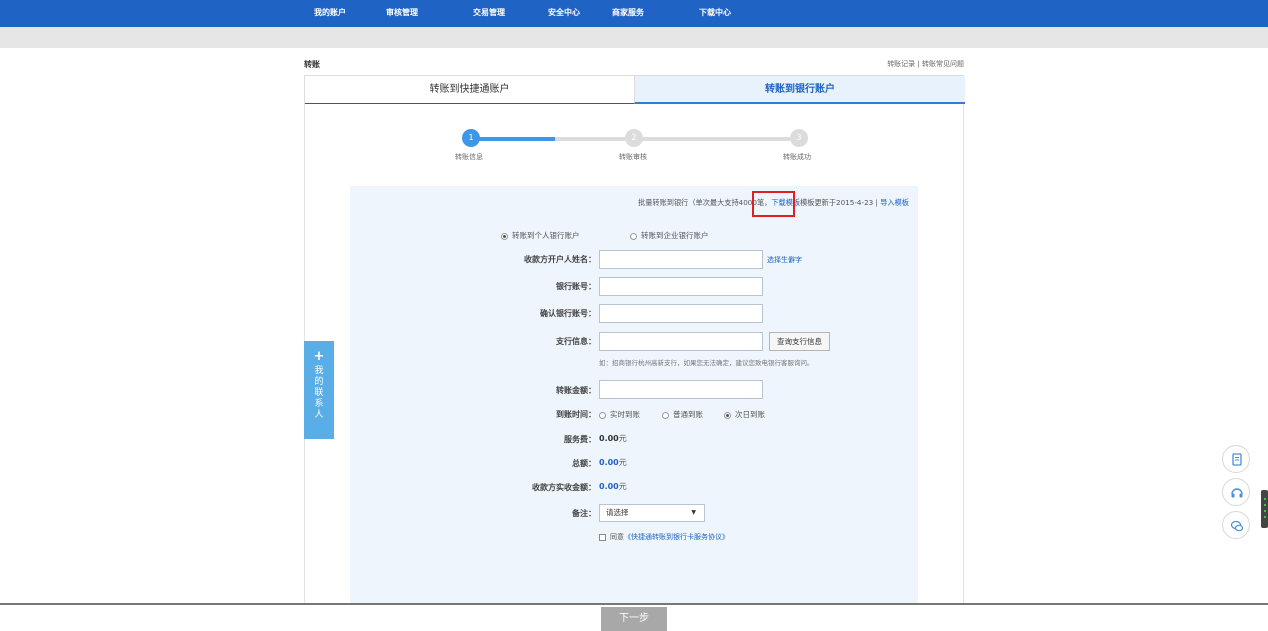  What do you see at coordinates (797, 157) in the screenshot?
I see `step-3-label: 转账成功` at bounding box center [797, 157].